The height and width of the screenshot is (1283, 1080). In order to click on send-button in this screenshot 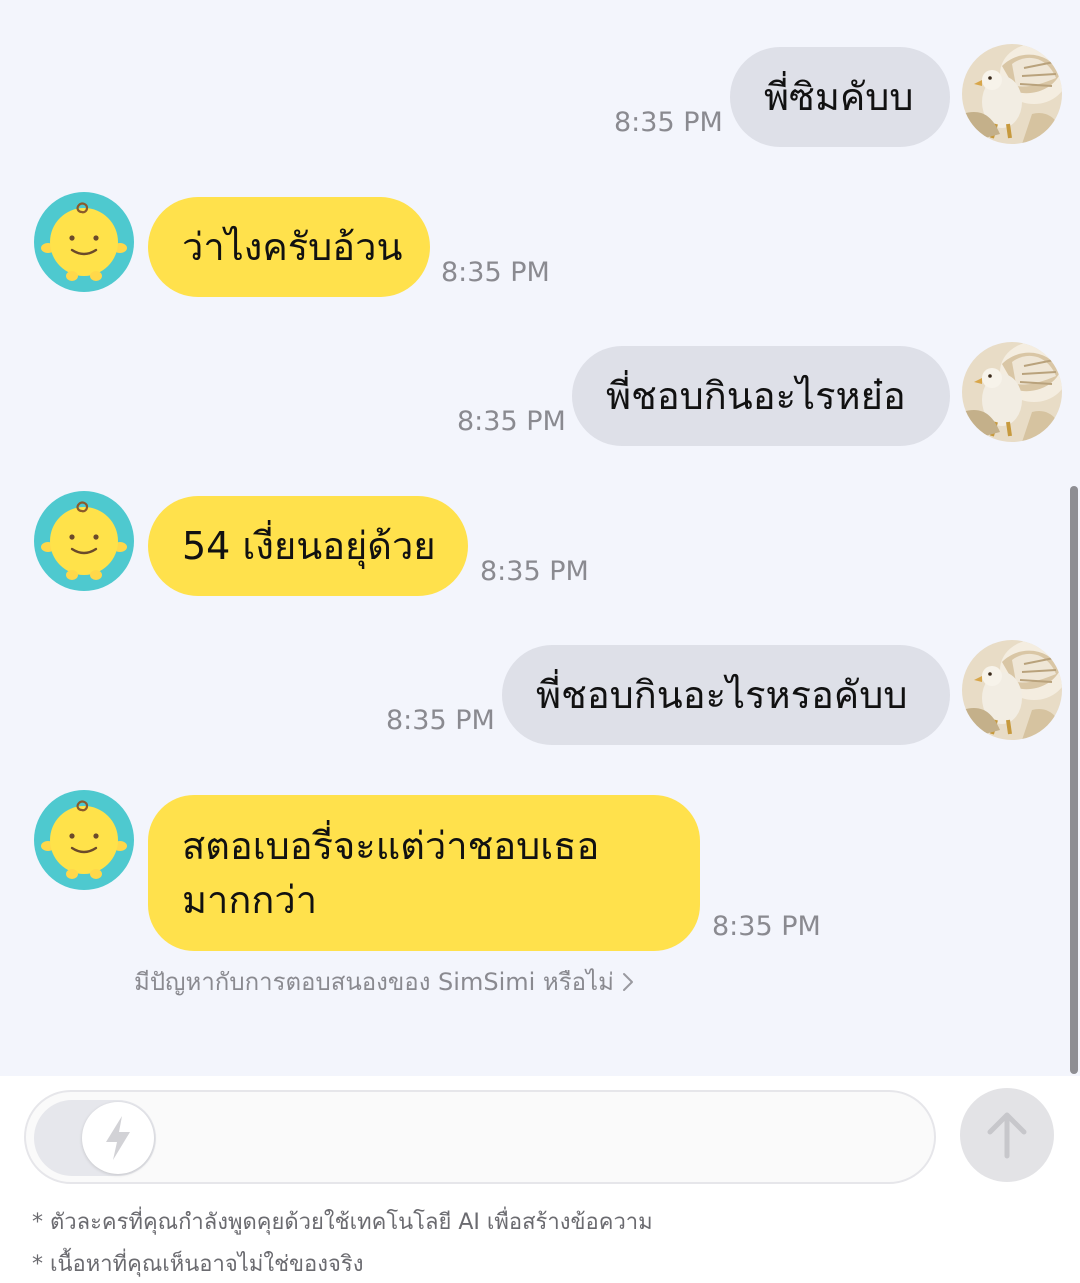, I will do `click(1007, 1135)`.